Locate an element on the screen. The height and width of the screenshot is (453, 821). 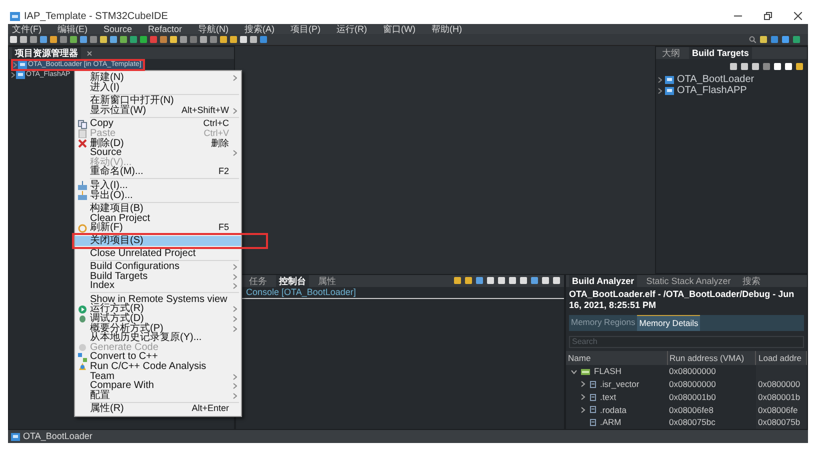
explorer-tab: 项目资源管理器 is located at coordinates (46, 53).